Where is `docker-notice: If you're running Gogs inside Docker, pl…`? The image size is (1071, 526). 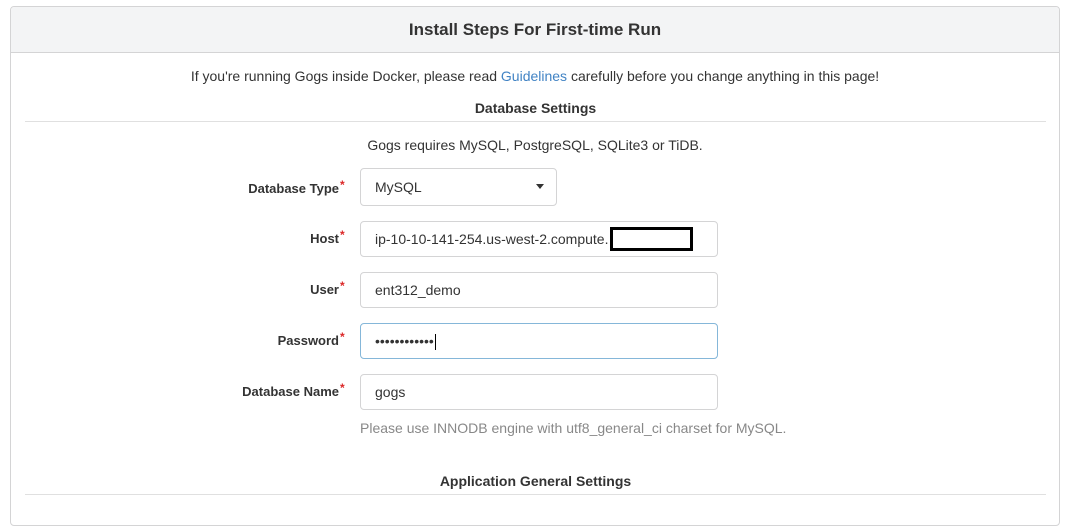
docker-notice: If you're running Gogs inside Docker, pl… is located at coordinates (535, 76).